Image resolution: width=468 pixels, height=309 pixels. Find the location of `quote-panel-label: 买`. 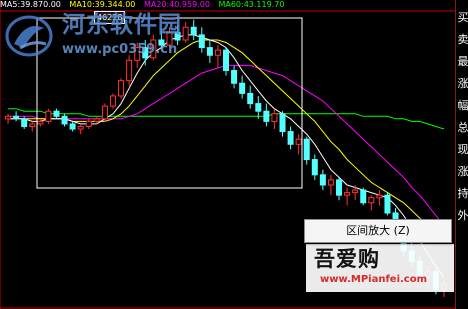

quote-panel-label: 买 is located at coordinates (462, 17).